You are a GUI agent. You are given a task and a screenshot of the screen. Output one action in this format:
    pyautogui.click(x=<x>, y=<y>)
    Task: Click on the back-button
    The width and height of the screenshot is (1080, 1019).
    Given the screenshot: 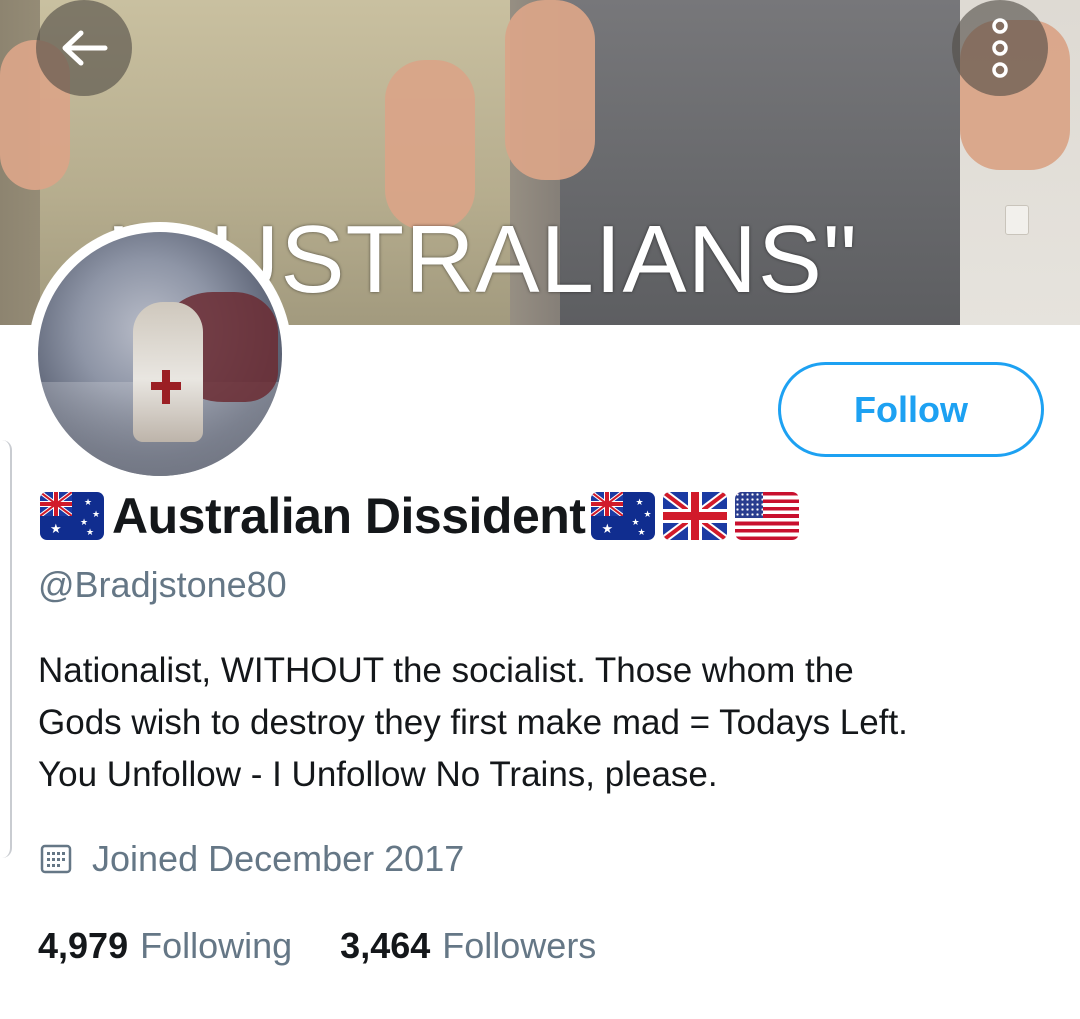 What is the action you would take?
    pyautogui.click(x=84, y=48)
    